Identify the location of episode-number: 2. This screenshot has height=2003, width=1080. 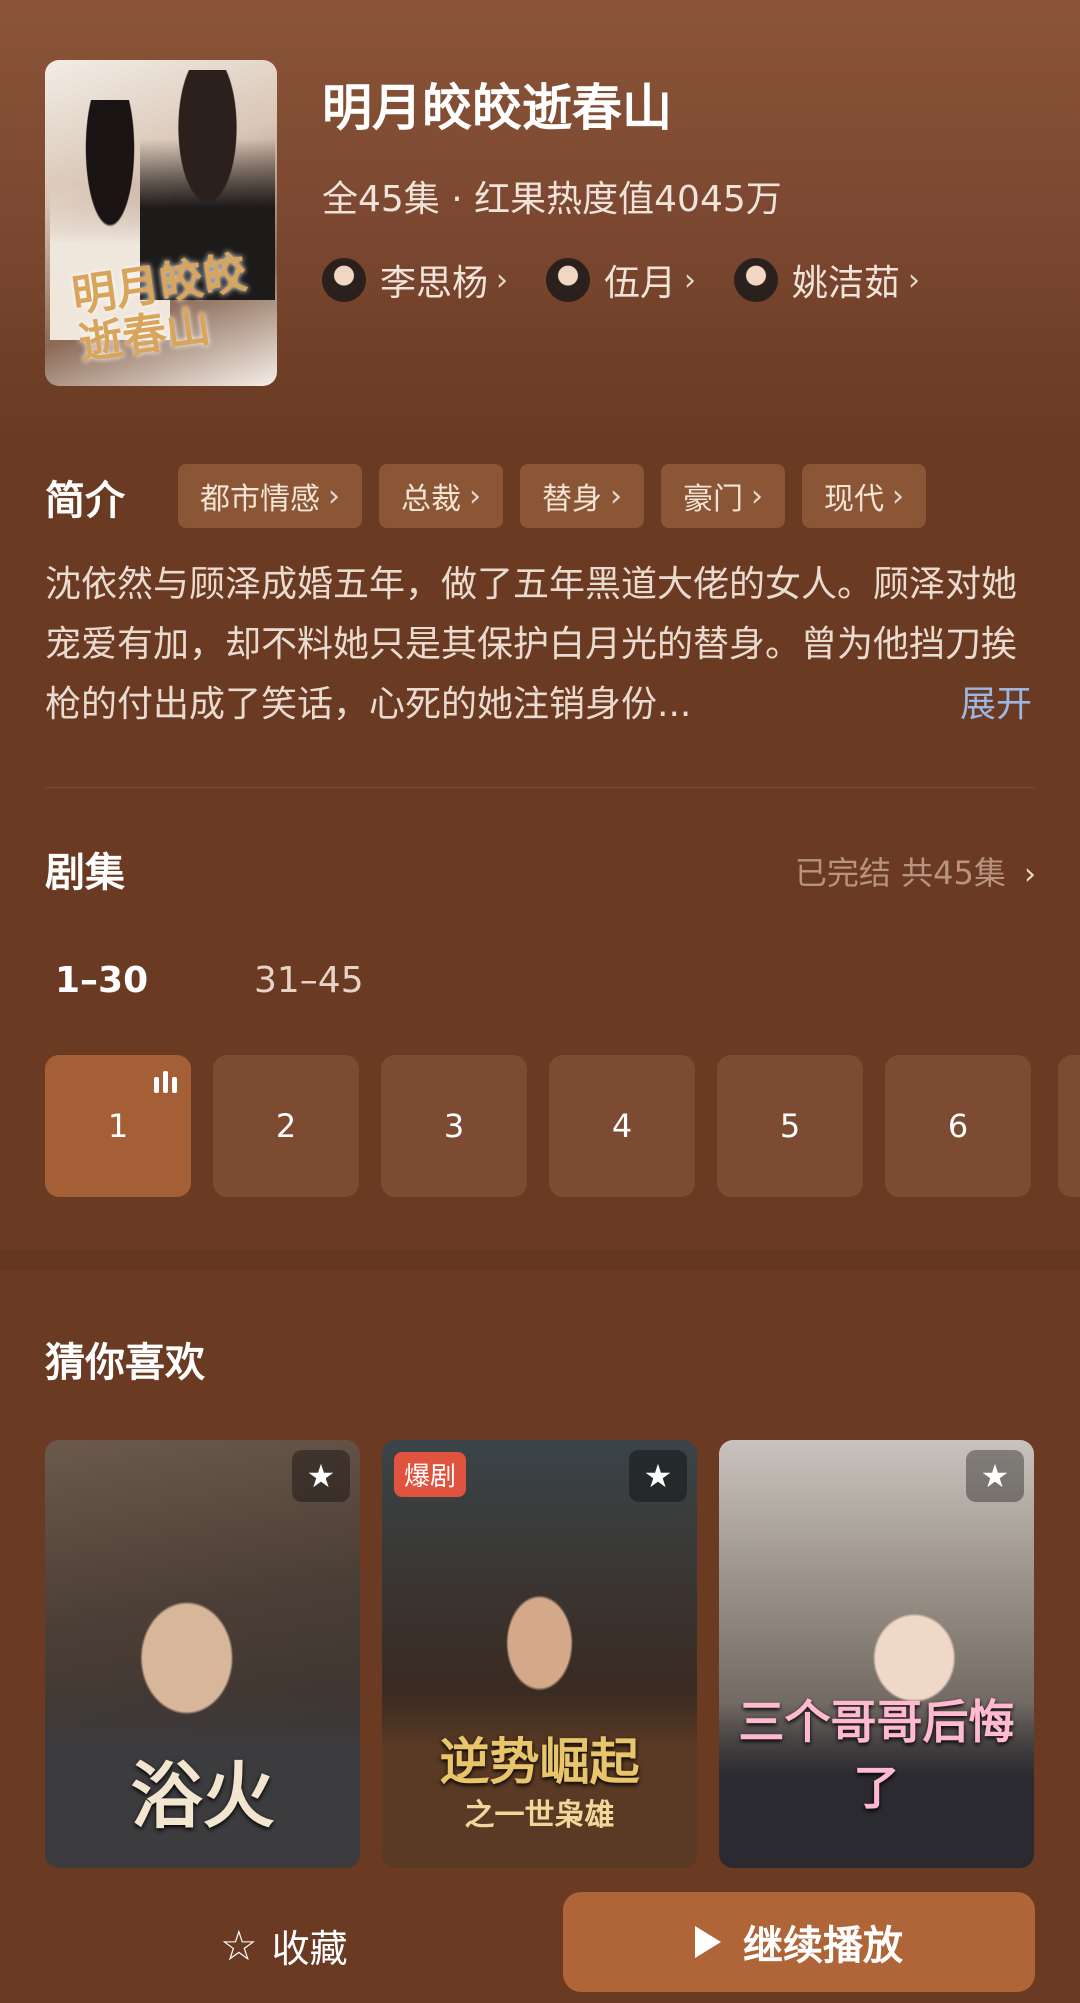
(286, 1126).